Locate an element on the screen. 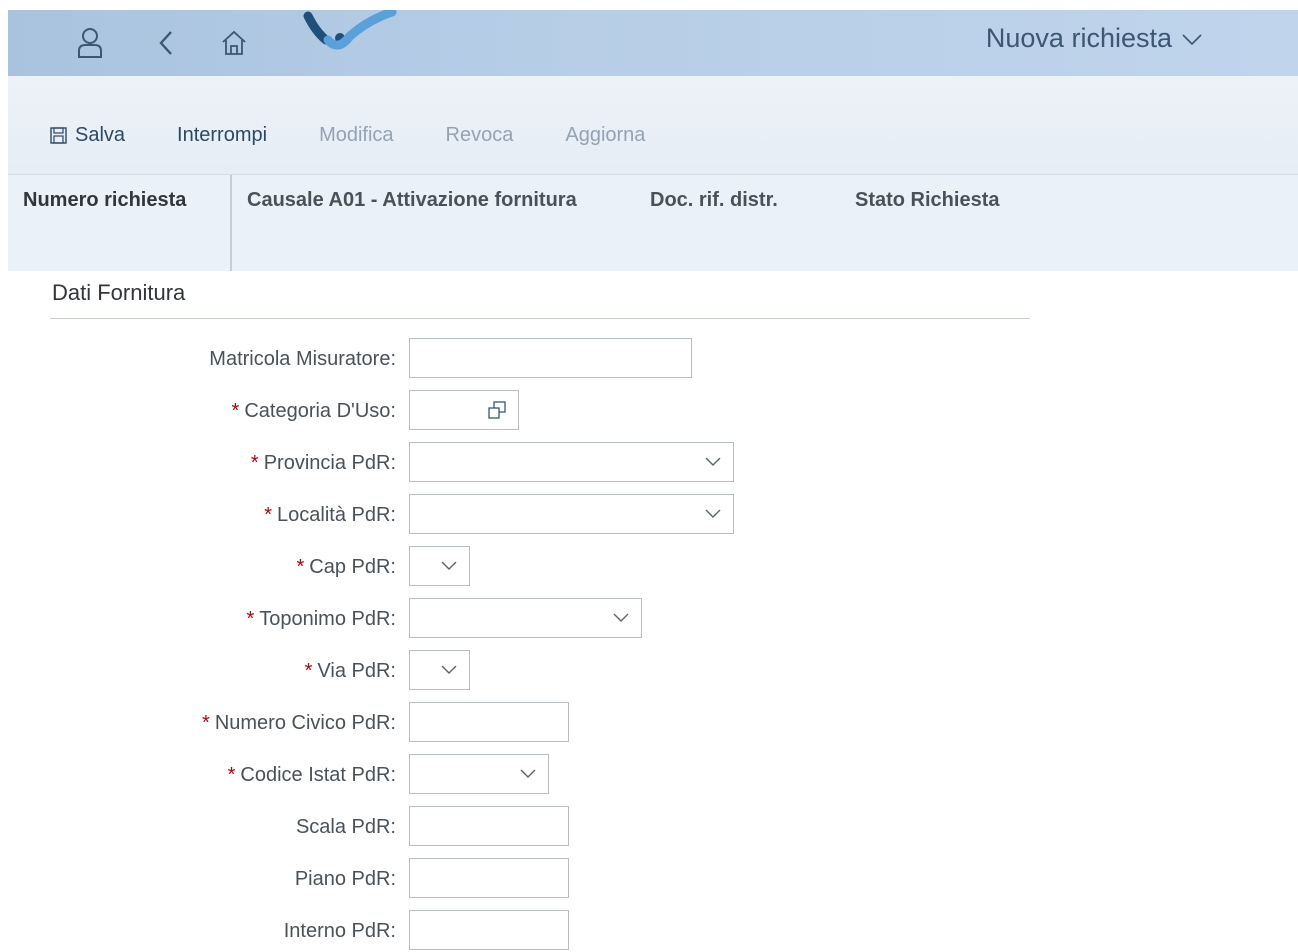 This screenshot has height=952, width=1298. revoke-label: Revoca is located at coordinates (479, 134).